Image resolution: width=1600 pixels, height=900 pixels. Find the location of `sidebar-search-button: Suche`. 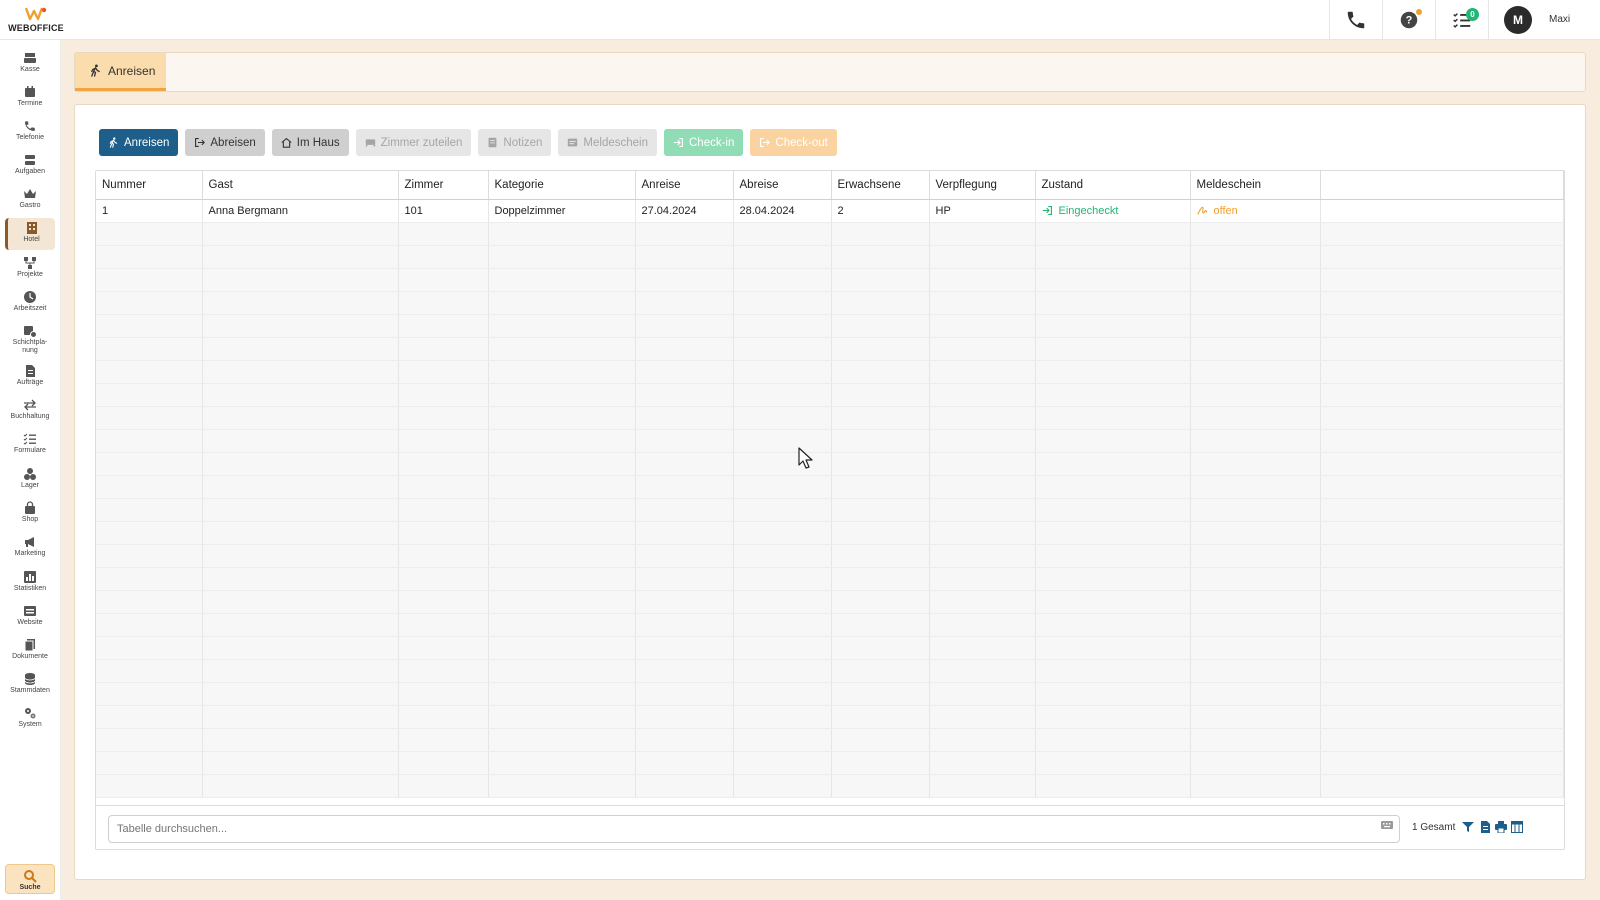

sidebar-search-button: Suche is located at coordinates (30, 879).